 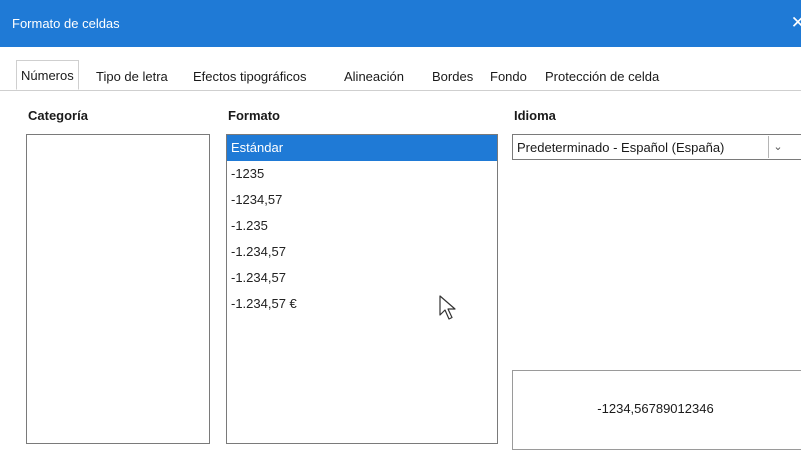 I want to click on window-title: Formato de celdas, so click(x=66, y=23).